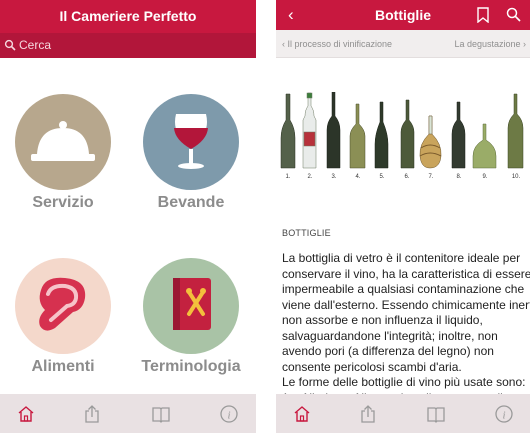 Image resolution: width=530 pixels, height=433 pixels. Describe the element at coordinates (287, 177) in the screenshot. I see `bottle-number: 1.` at that location.